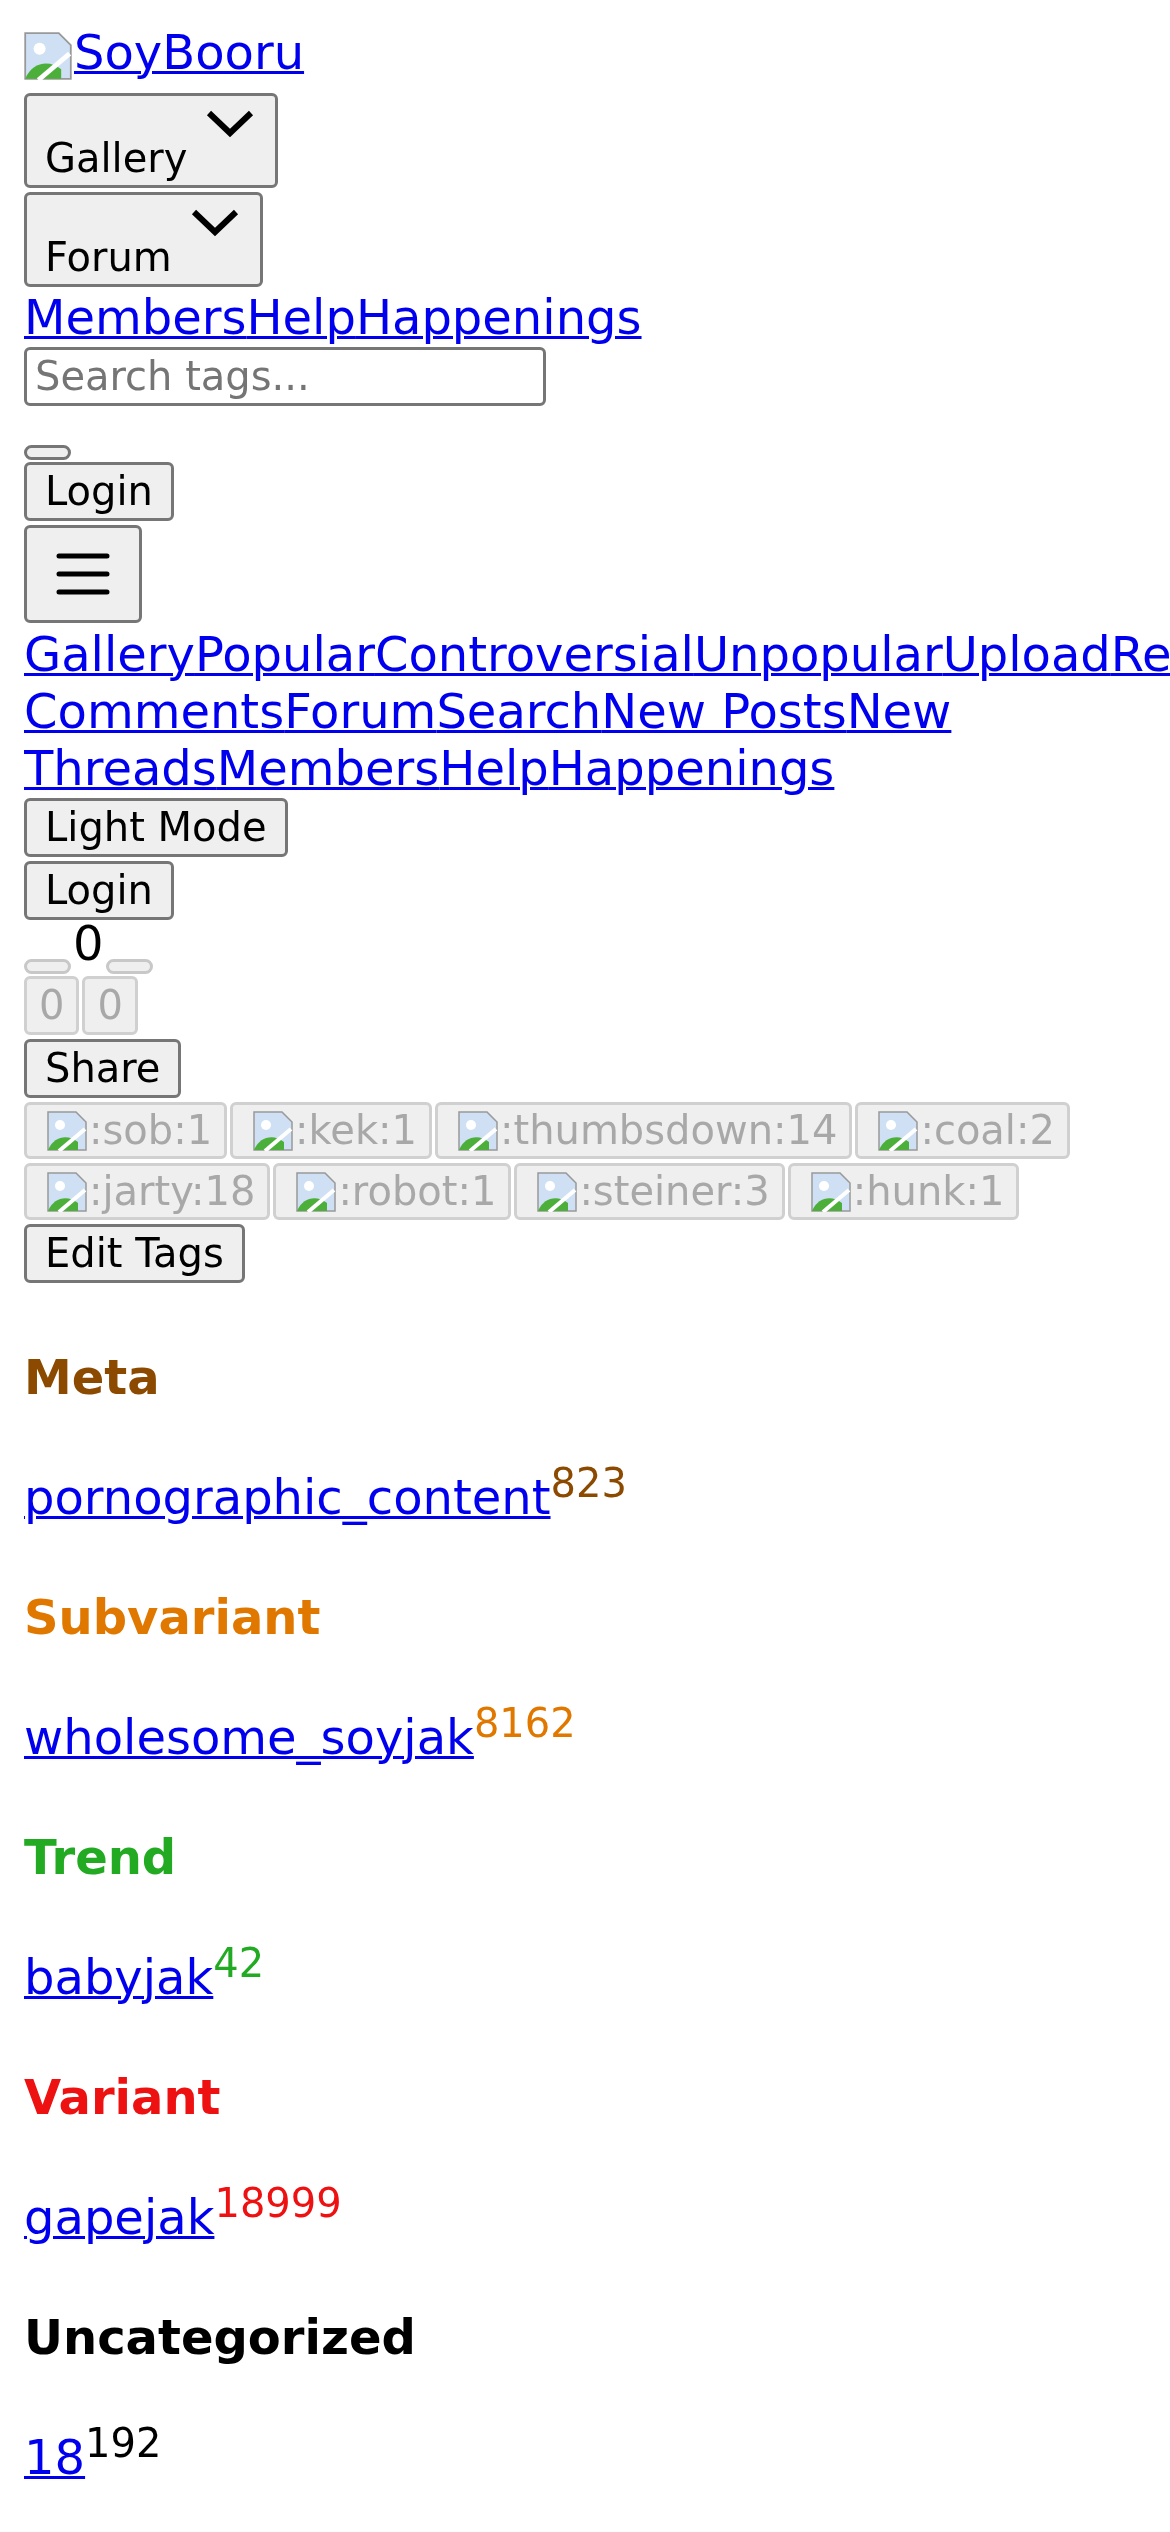 The image size is (1170, 2532). Describe the element at coordinates (123, 2443) in the screenshot. I see `tag-count: 192` at that location.